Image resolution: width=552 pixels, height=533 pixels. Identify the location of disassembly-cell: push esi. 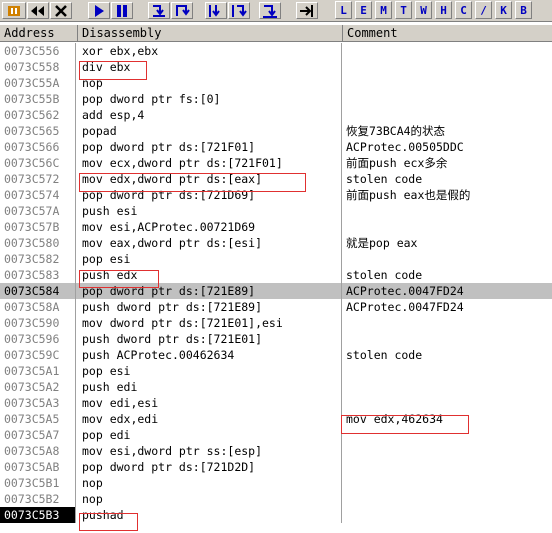
(210, 211).